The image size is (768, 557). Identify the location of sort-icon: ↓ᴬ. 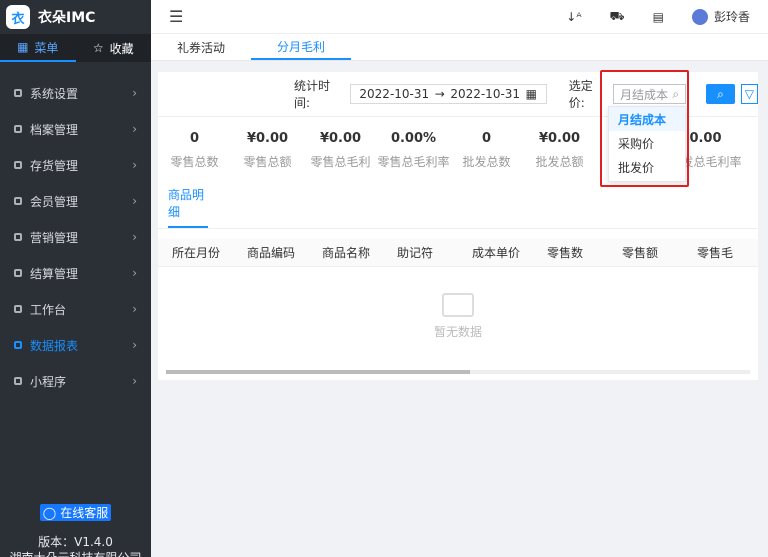
(573, 17).